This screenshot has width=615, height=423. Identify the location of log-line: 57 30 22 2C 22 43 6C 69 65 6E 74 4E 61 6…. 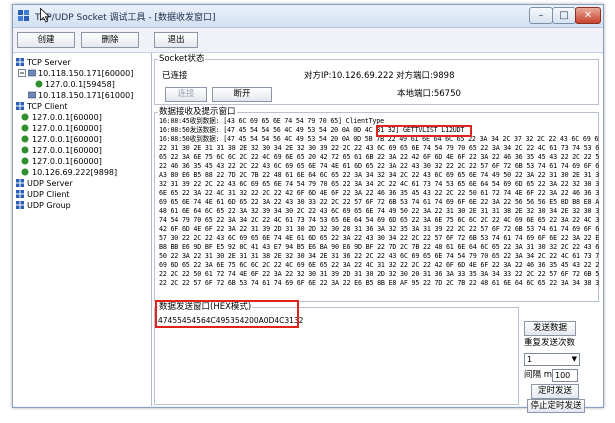
(379, 238).